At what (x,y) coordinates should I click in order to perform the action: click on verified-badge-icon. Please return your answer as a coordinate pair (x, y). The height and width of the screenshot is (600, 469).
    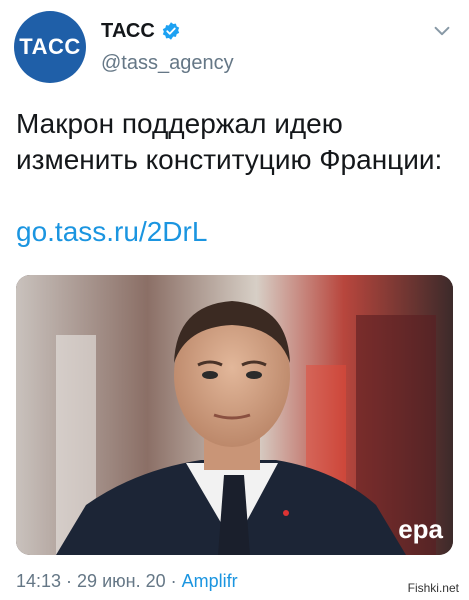
    Looking at the image, I should click on (170, 31).